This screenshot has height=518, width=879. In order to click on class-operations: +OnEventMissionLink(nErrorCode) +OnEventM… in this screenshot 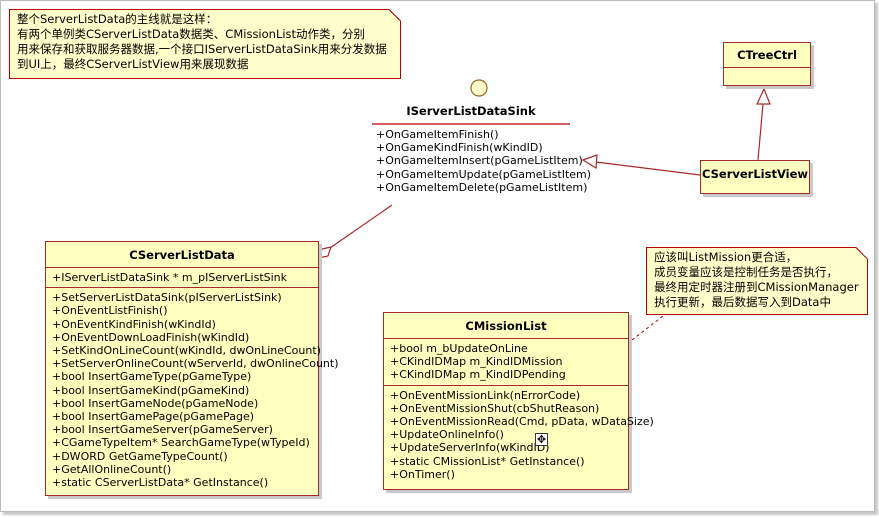, I will do `click(519, 434)`.